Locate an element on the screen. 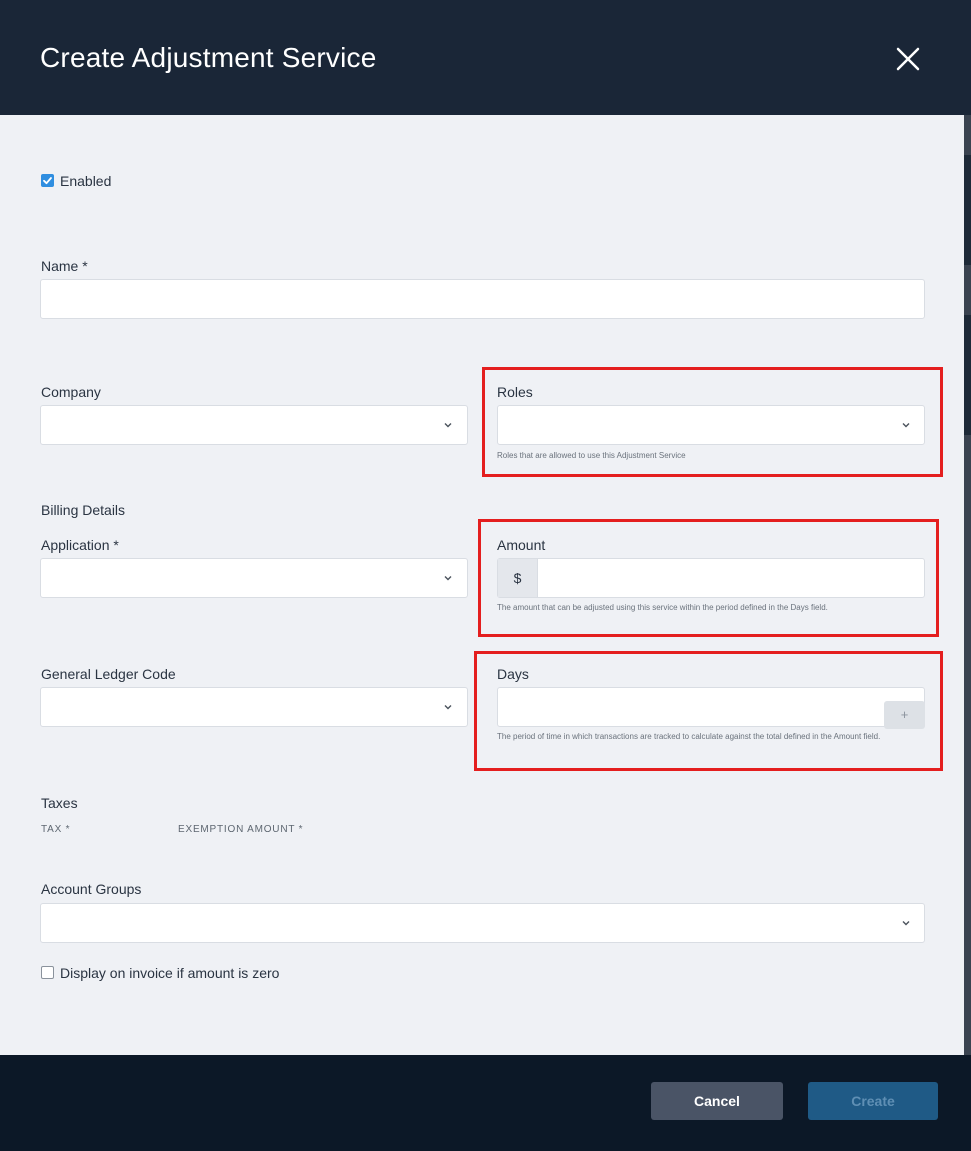 This screenshot has width=971, height=1151. enabled-checkbox is located at coordinates (47, 180).